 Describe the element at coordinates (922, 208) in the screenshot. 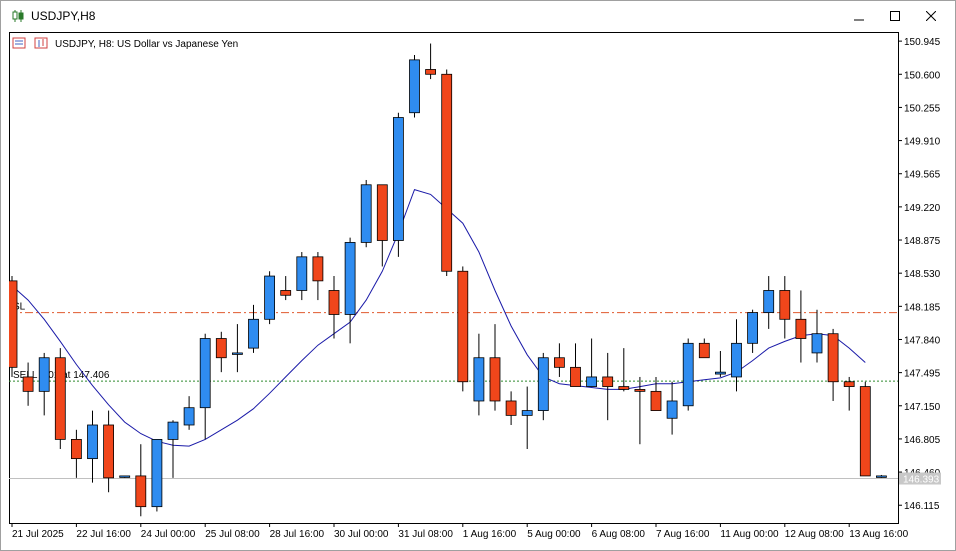

I see `price-tick-label: 149.220` at that location.